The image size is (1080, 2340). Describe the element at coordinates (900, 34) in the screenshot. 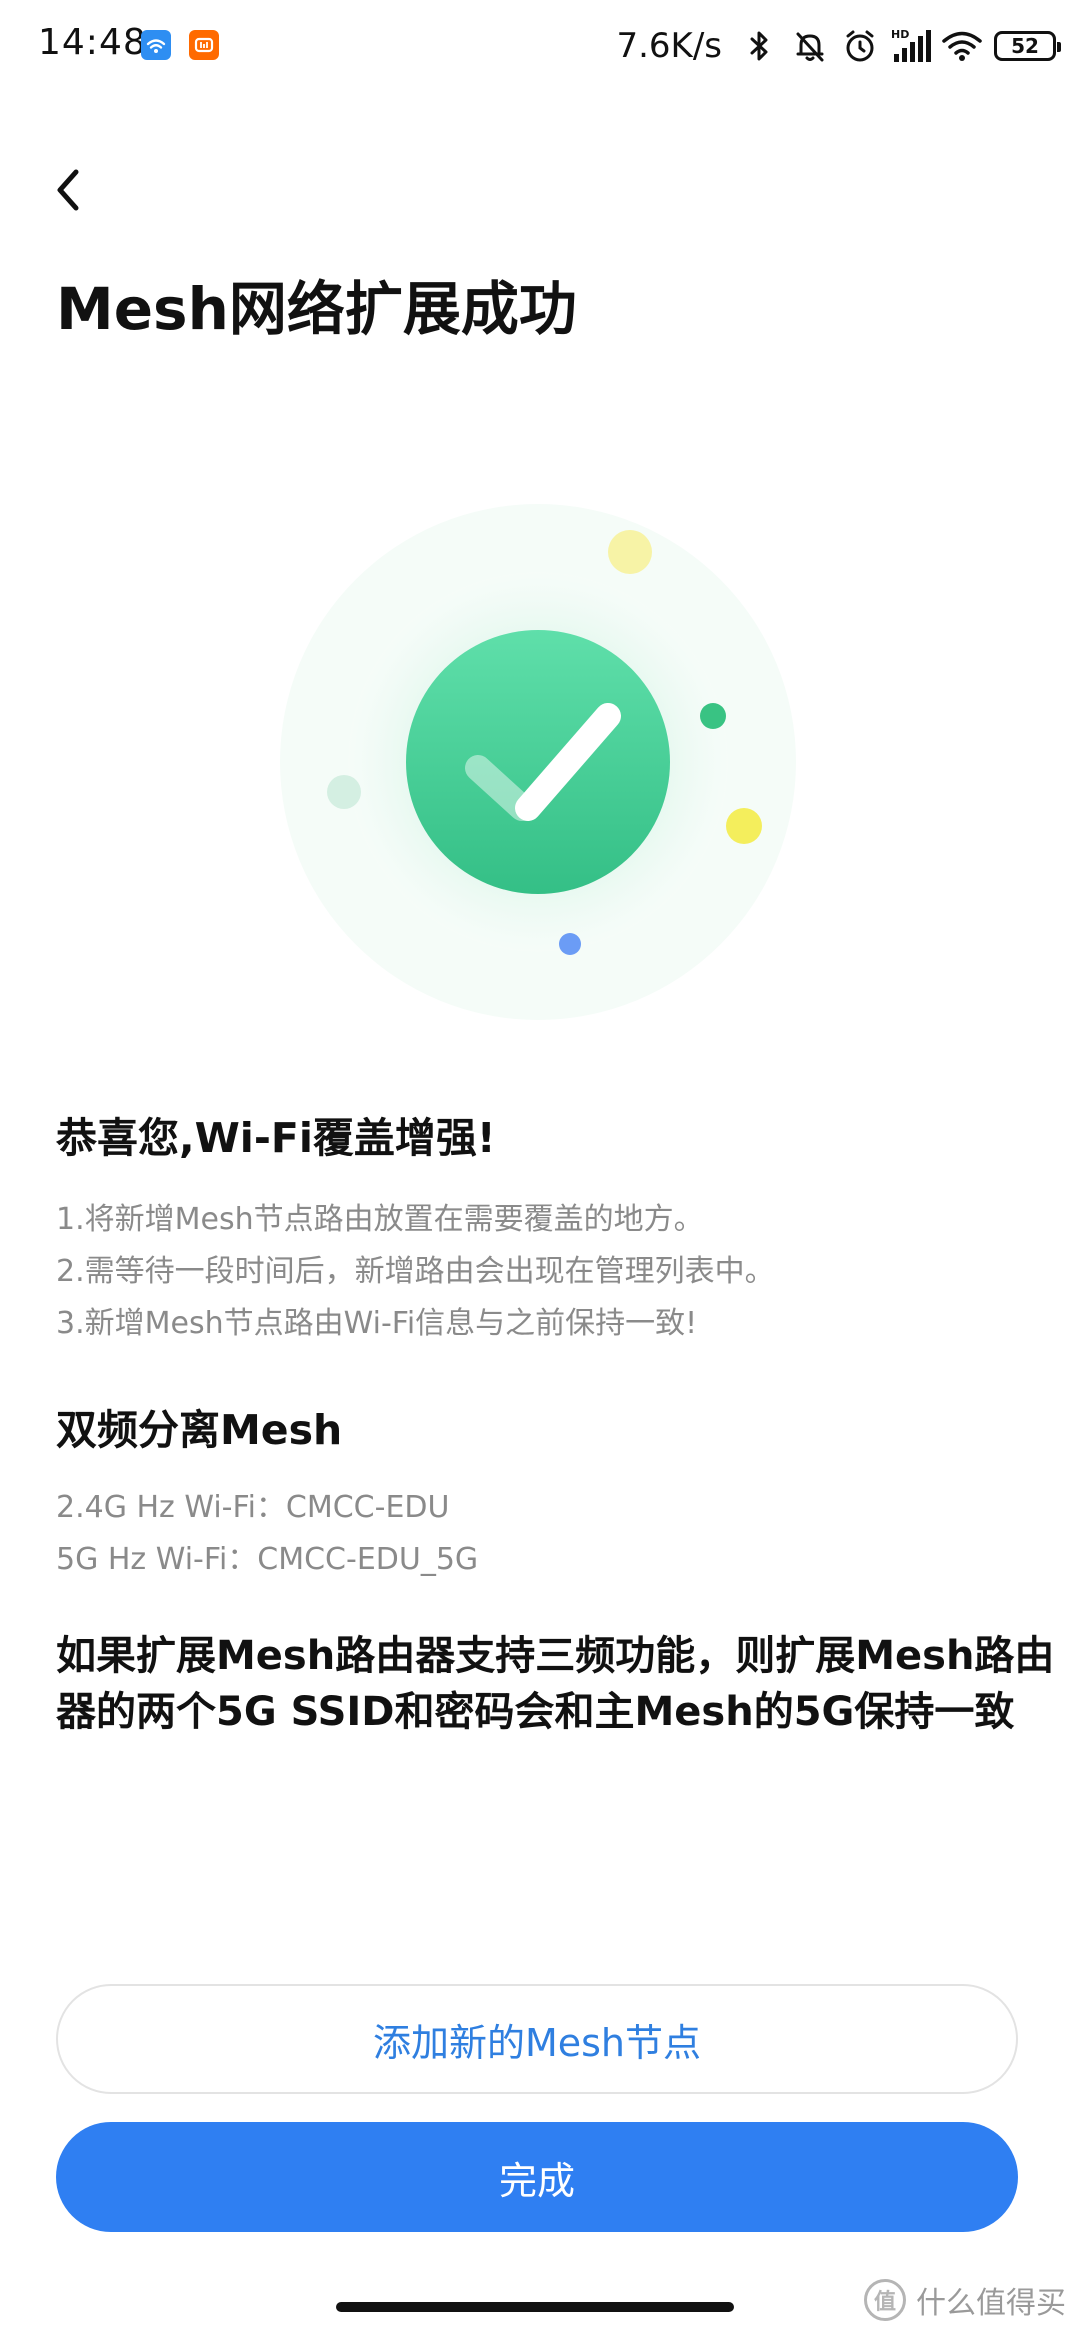

I see `svg-text: HD` at that location.